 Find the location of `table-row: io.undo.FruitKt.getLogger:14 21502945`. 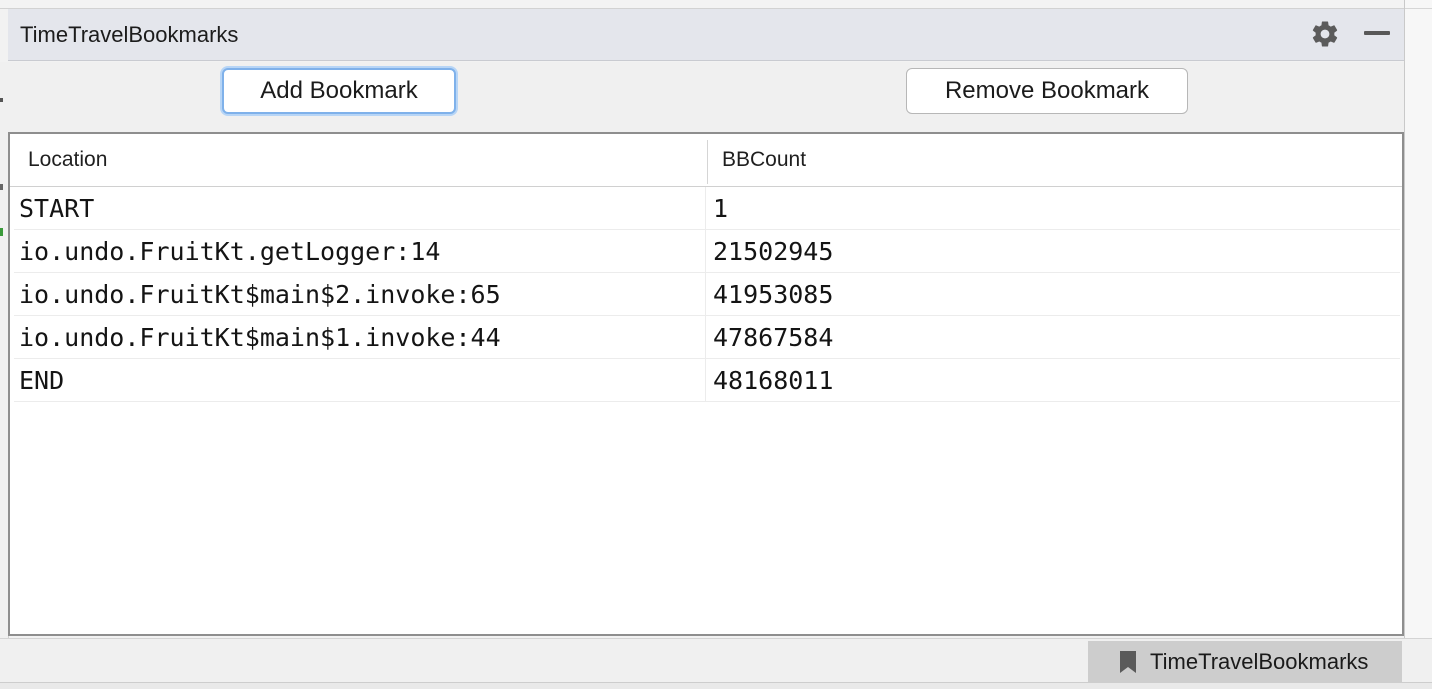

table-row: io.undo.FruitKt.getLogger:14 21502945 is located at coordinates (707, 251).